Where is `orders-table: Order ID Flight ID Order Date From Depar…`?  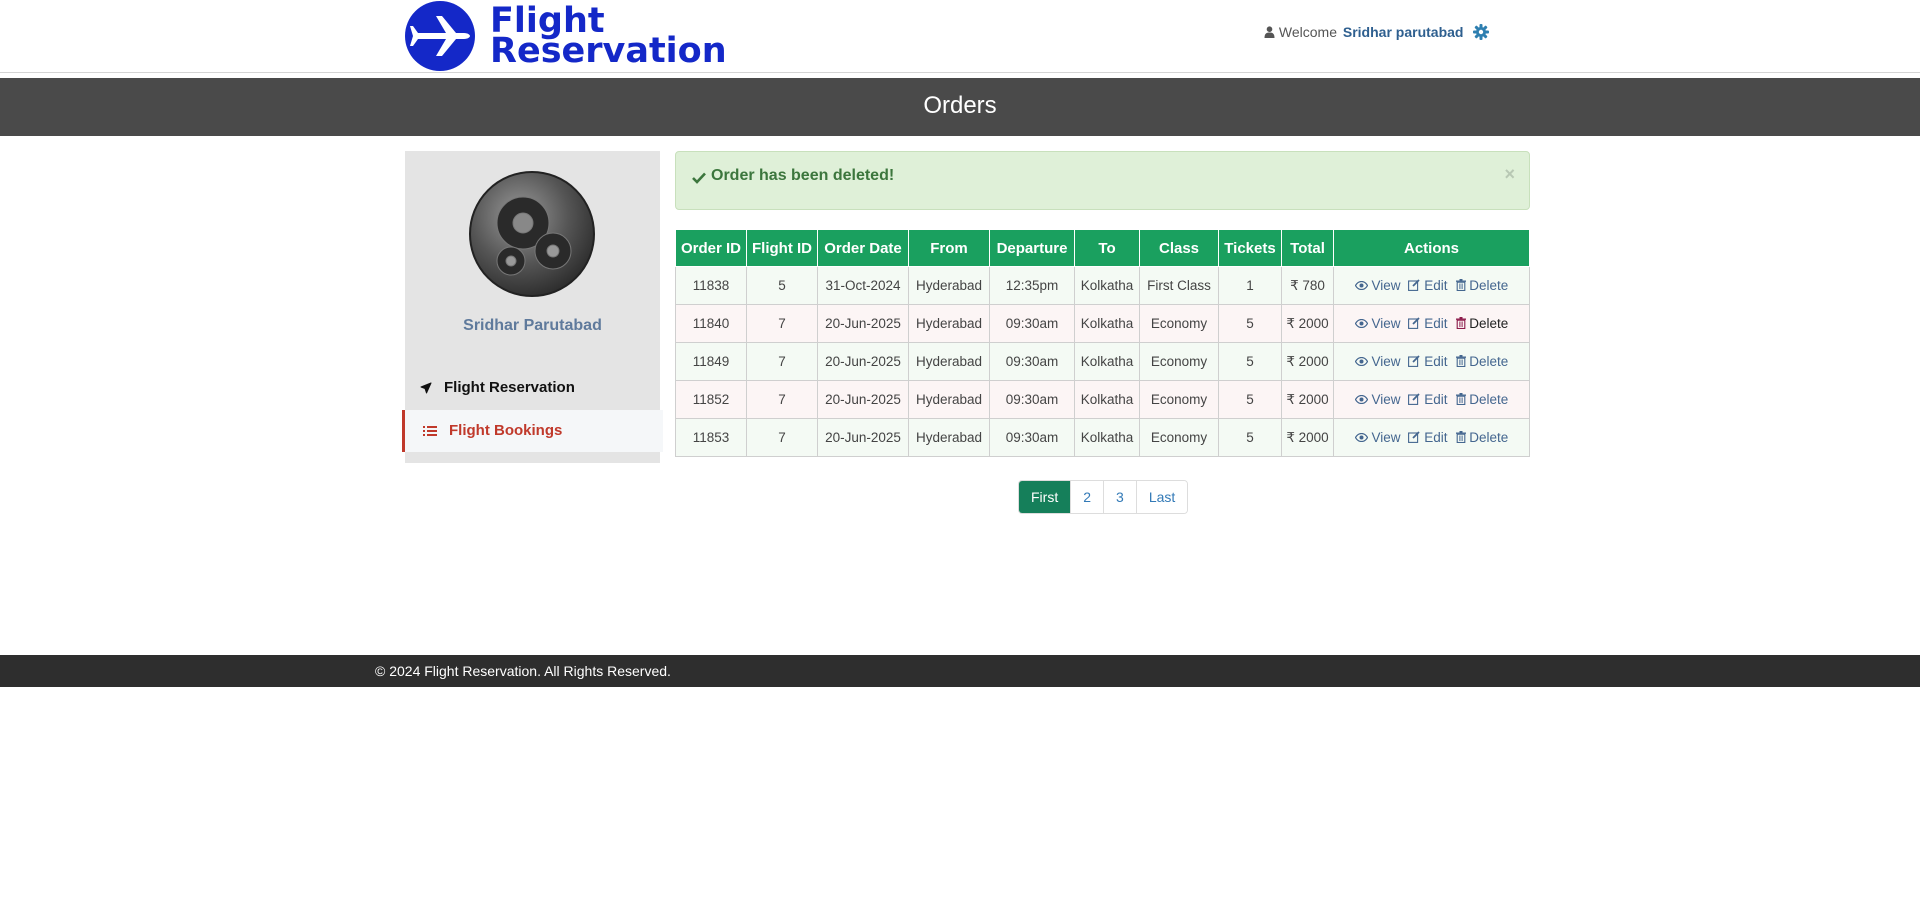 orders-table: Order ID Flight ID Order Date From Depar… is located at coordinates (1102, 343).